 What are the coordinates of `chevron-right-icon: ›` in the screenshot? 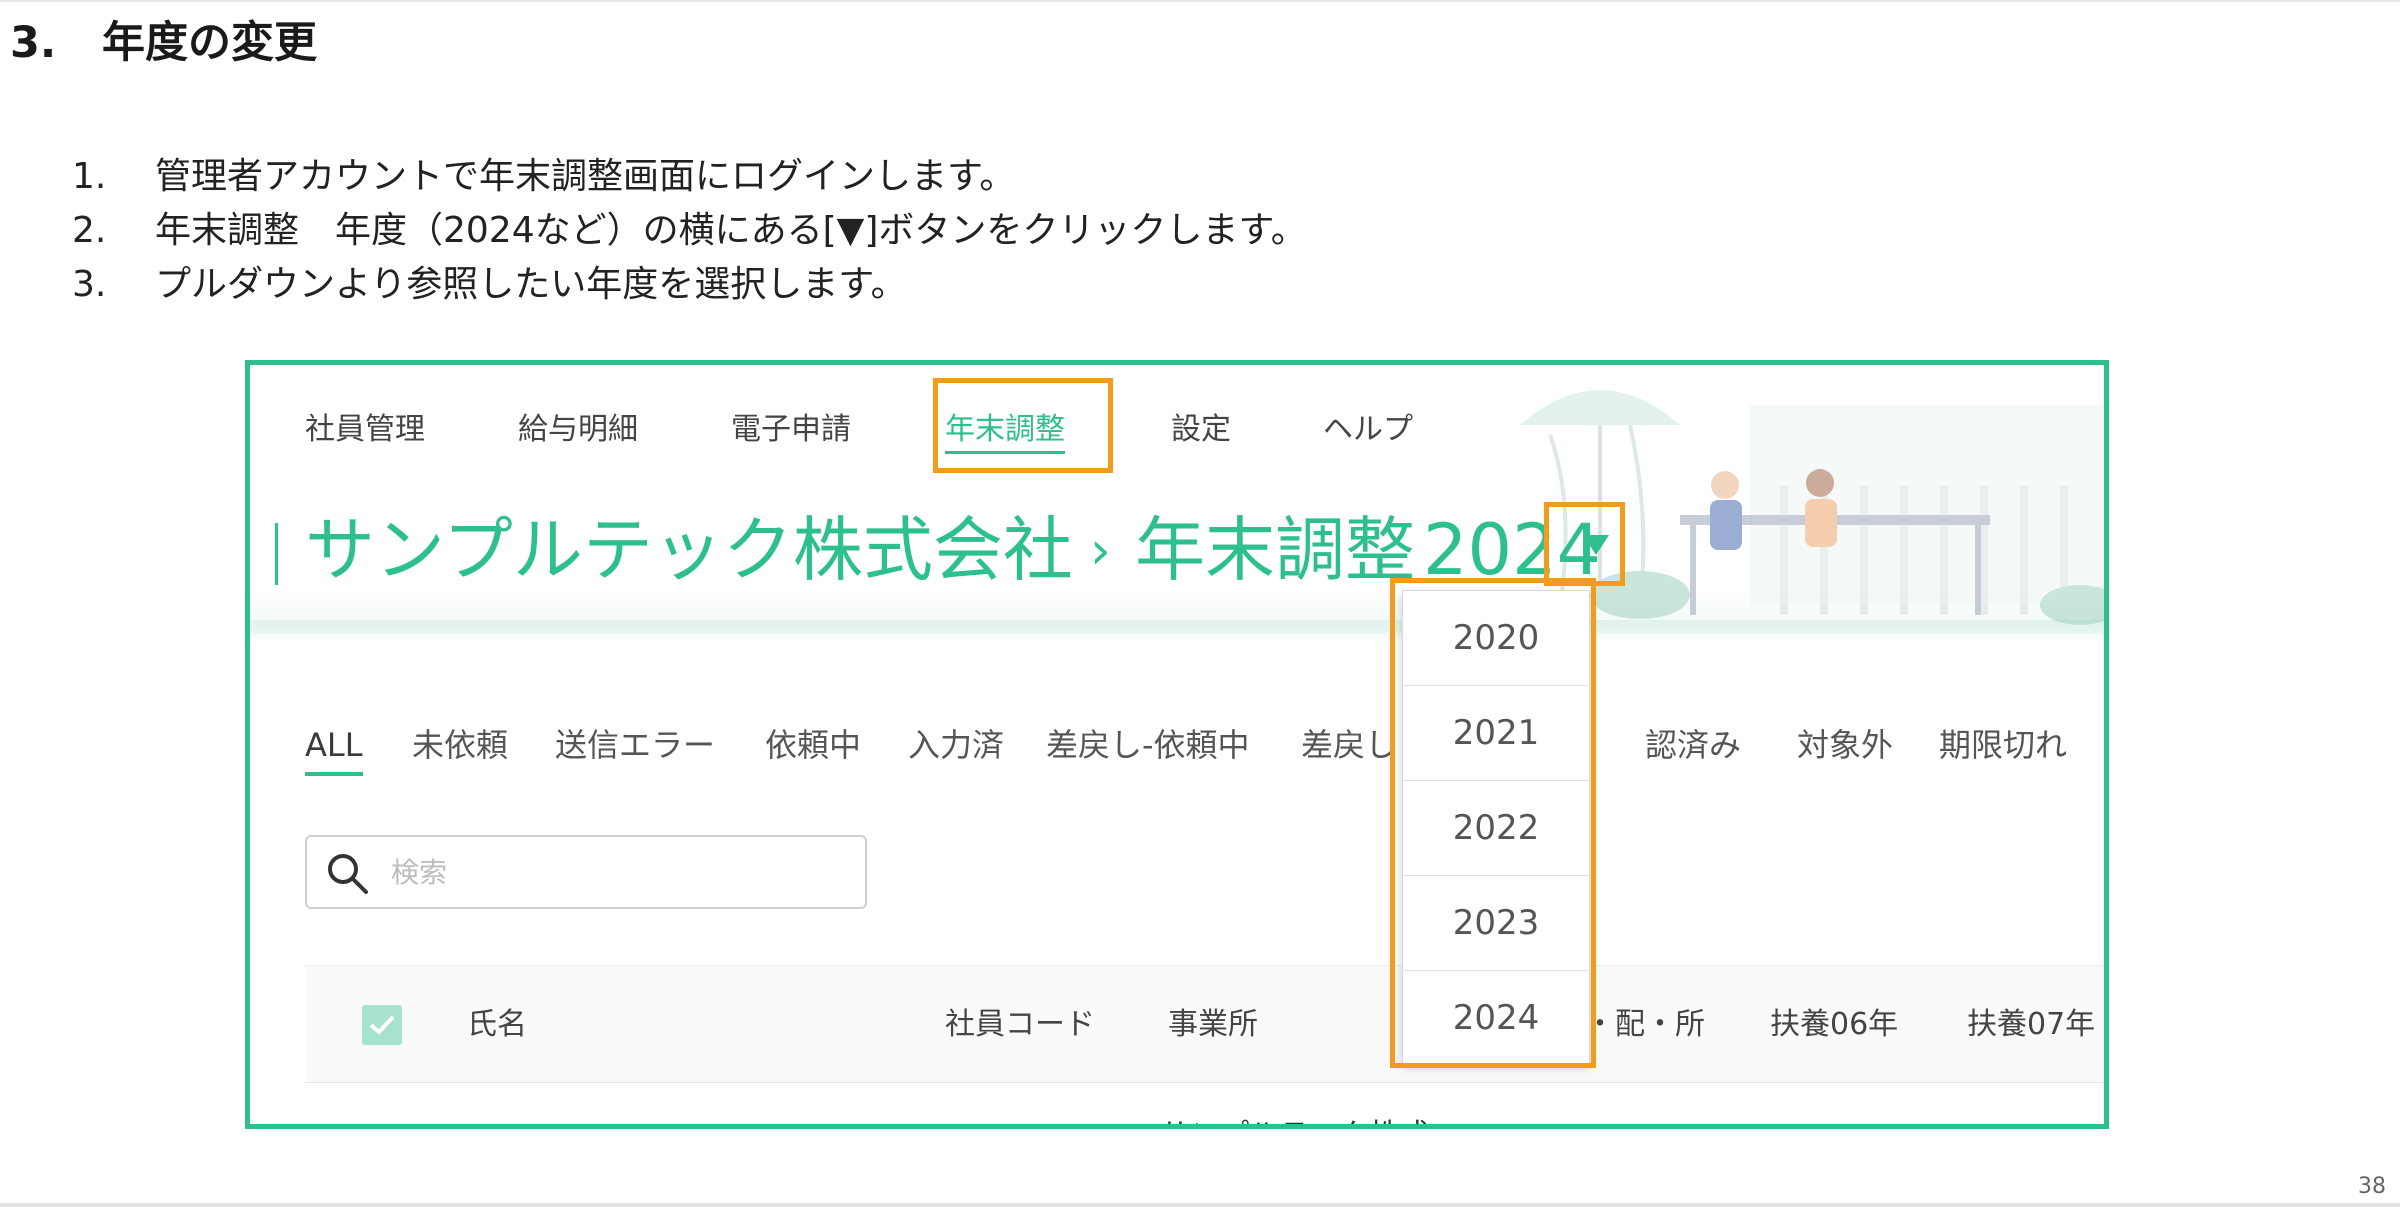 It's located at (1100, 551).